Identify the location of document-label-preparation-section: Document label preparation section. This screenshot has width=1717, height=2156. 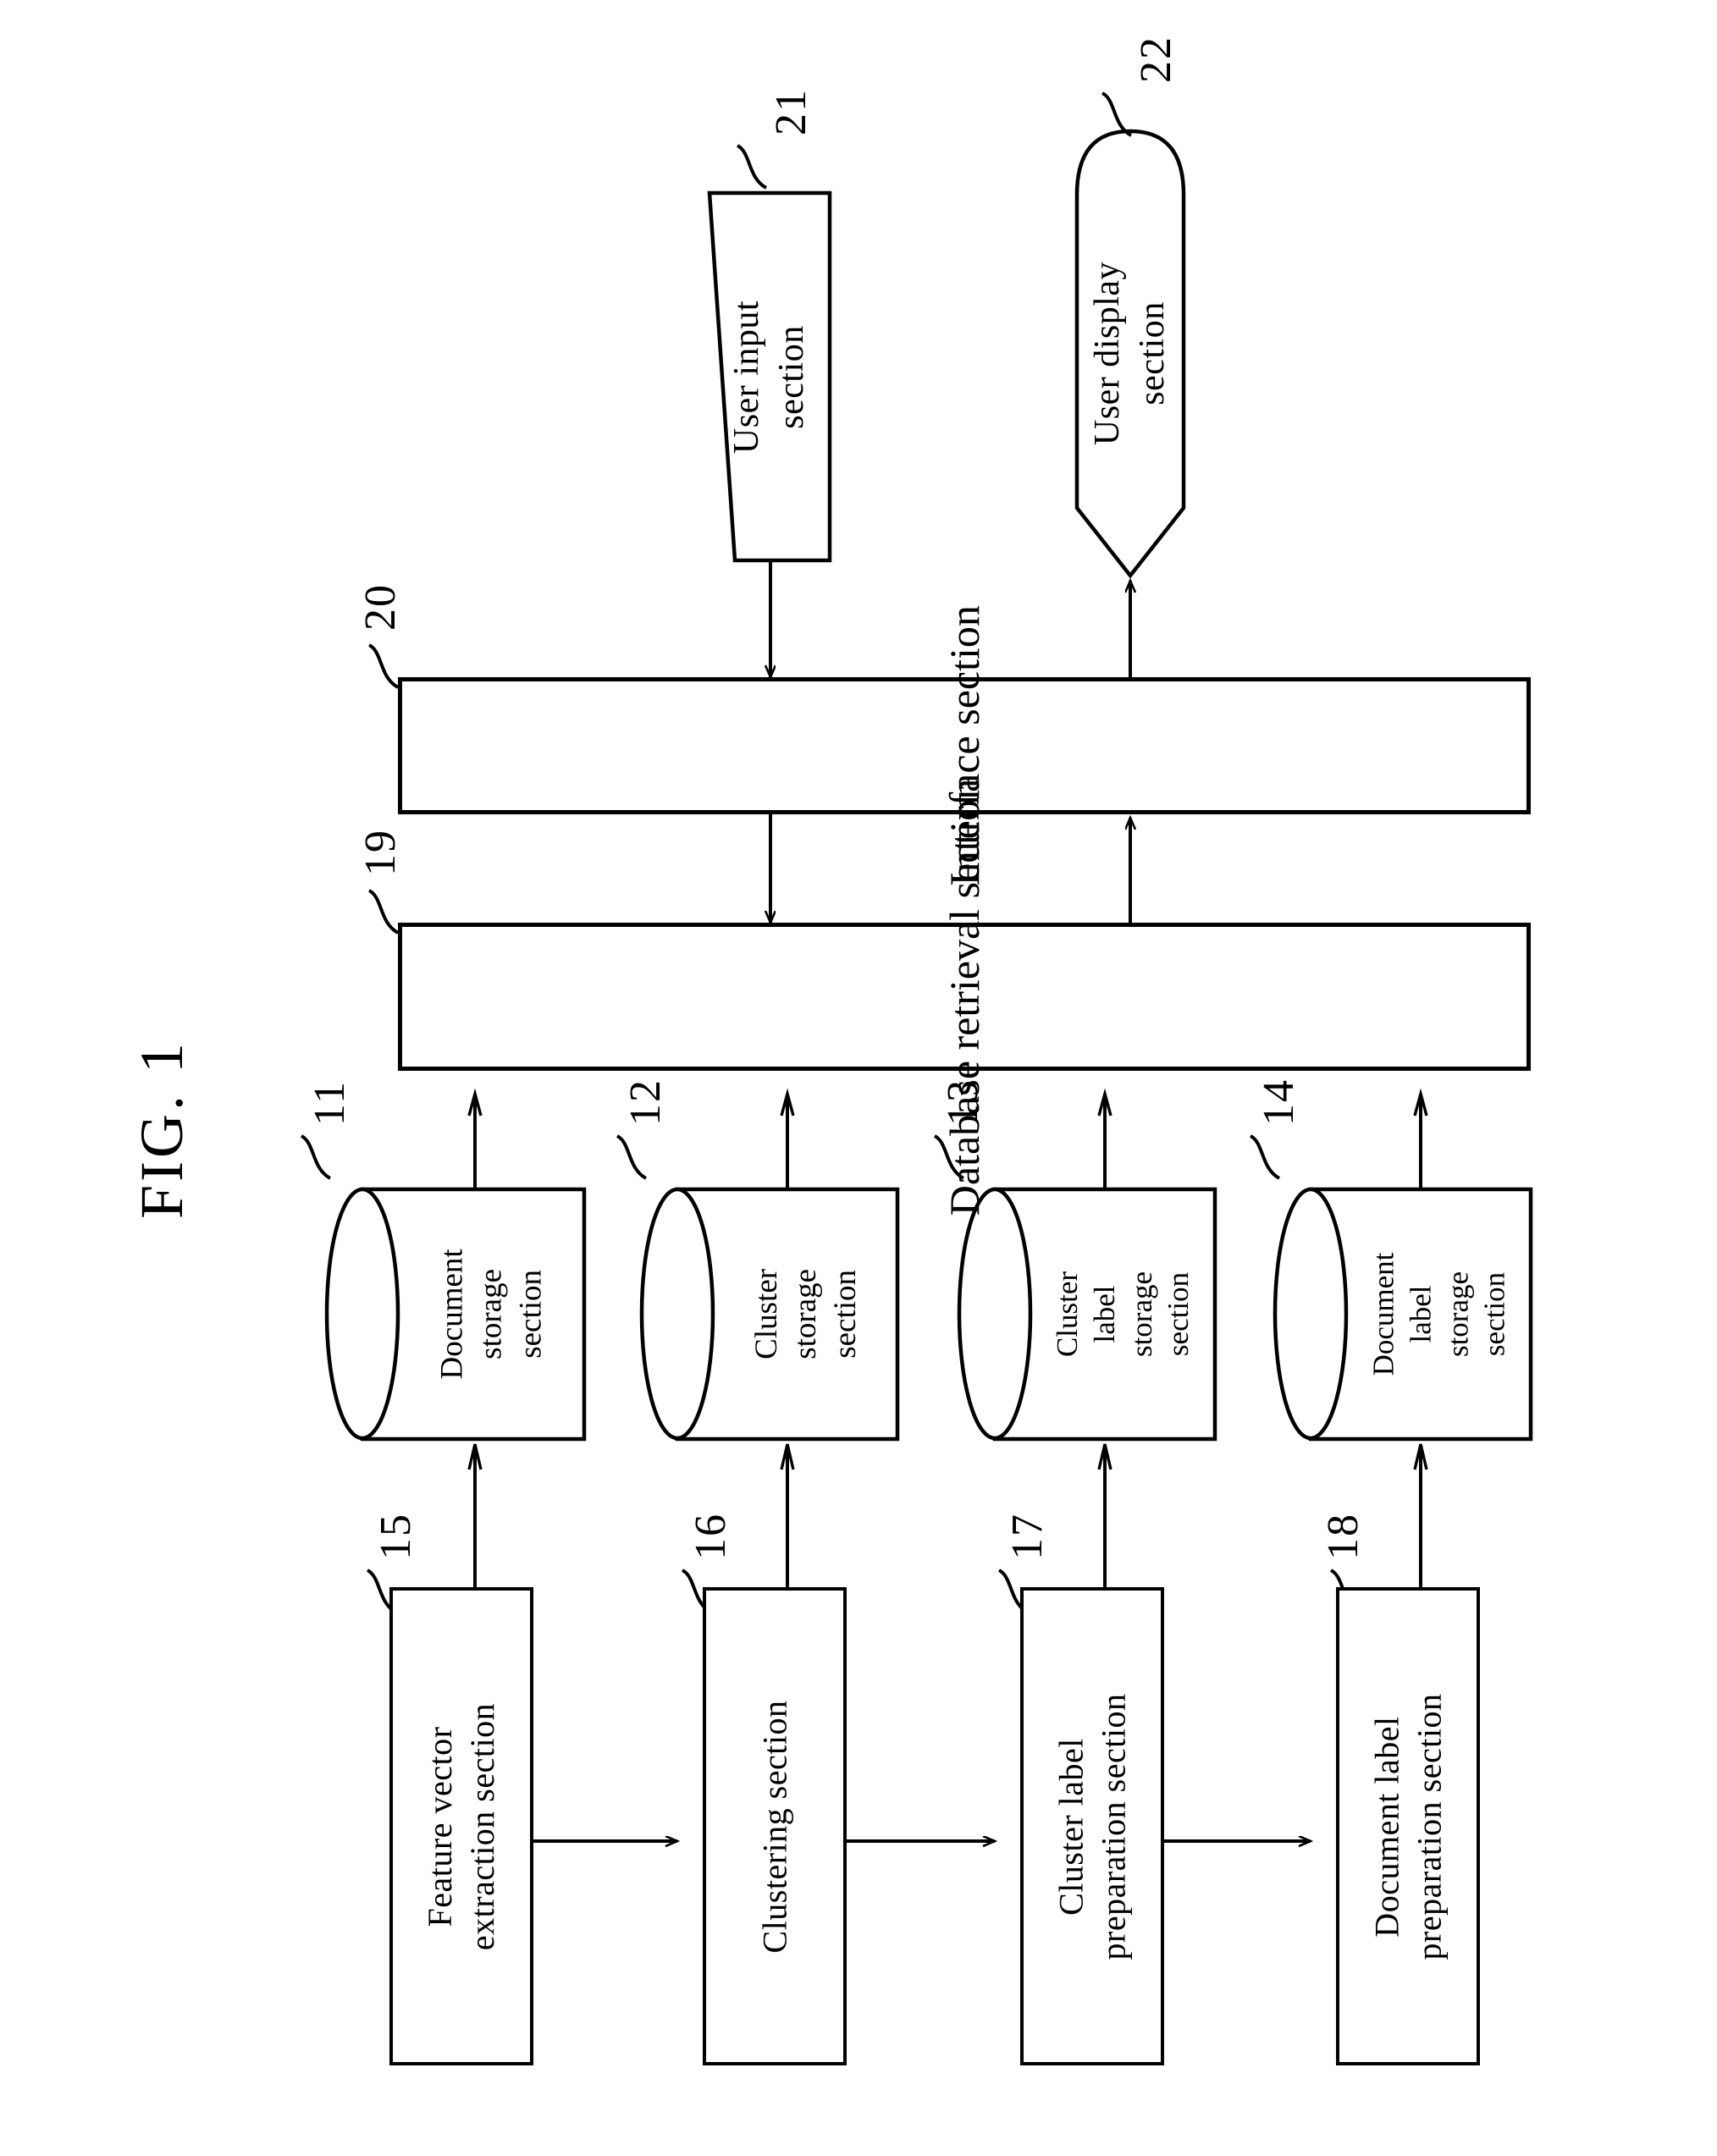
(1408, 1826).